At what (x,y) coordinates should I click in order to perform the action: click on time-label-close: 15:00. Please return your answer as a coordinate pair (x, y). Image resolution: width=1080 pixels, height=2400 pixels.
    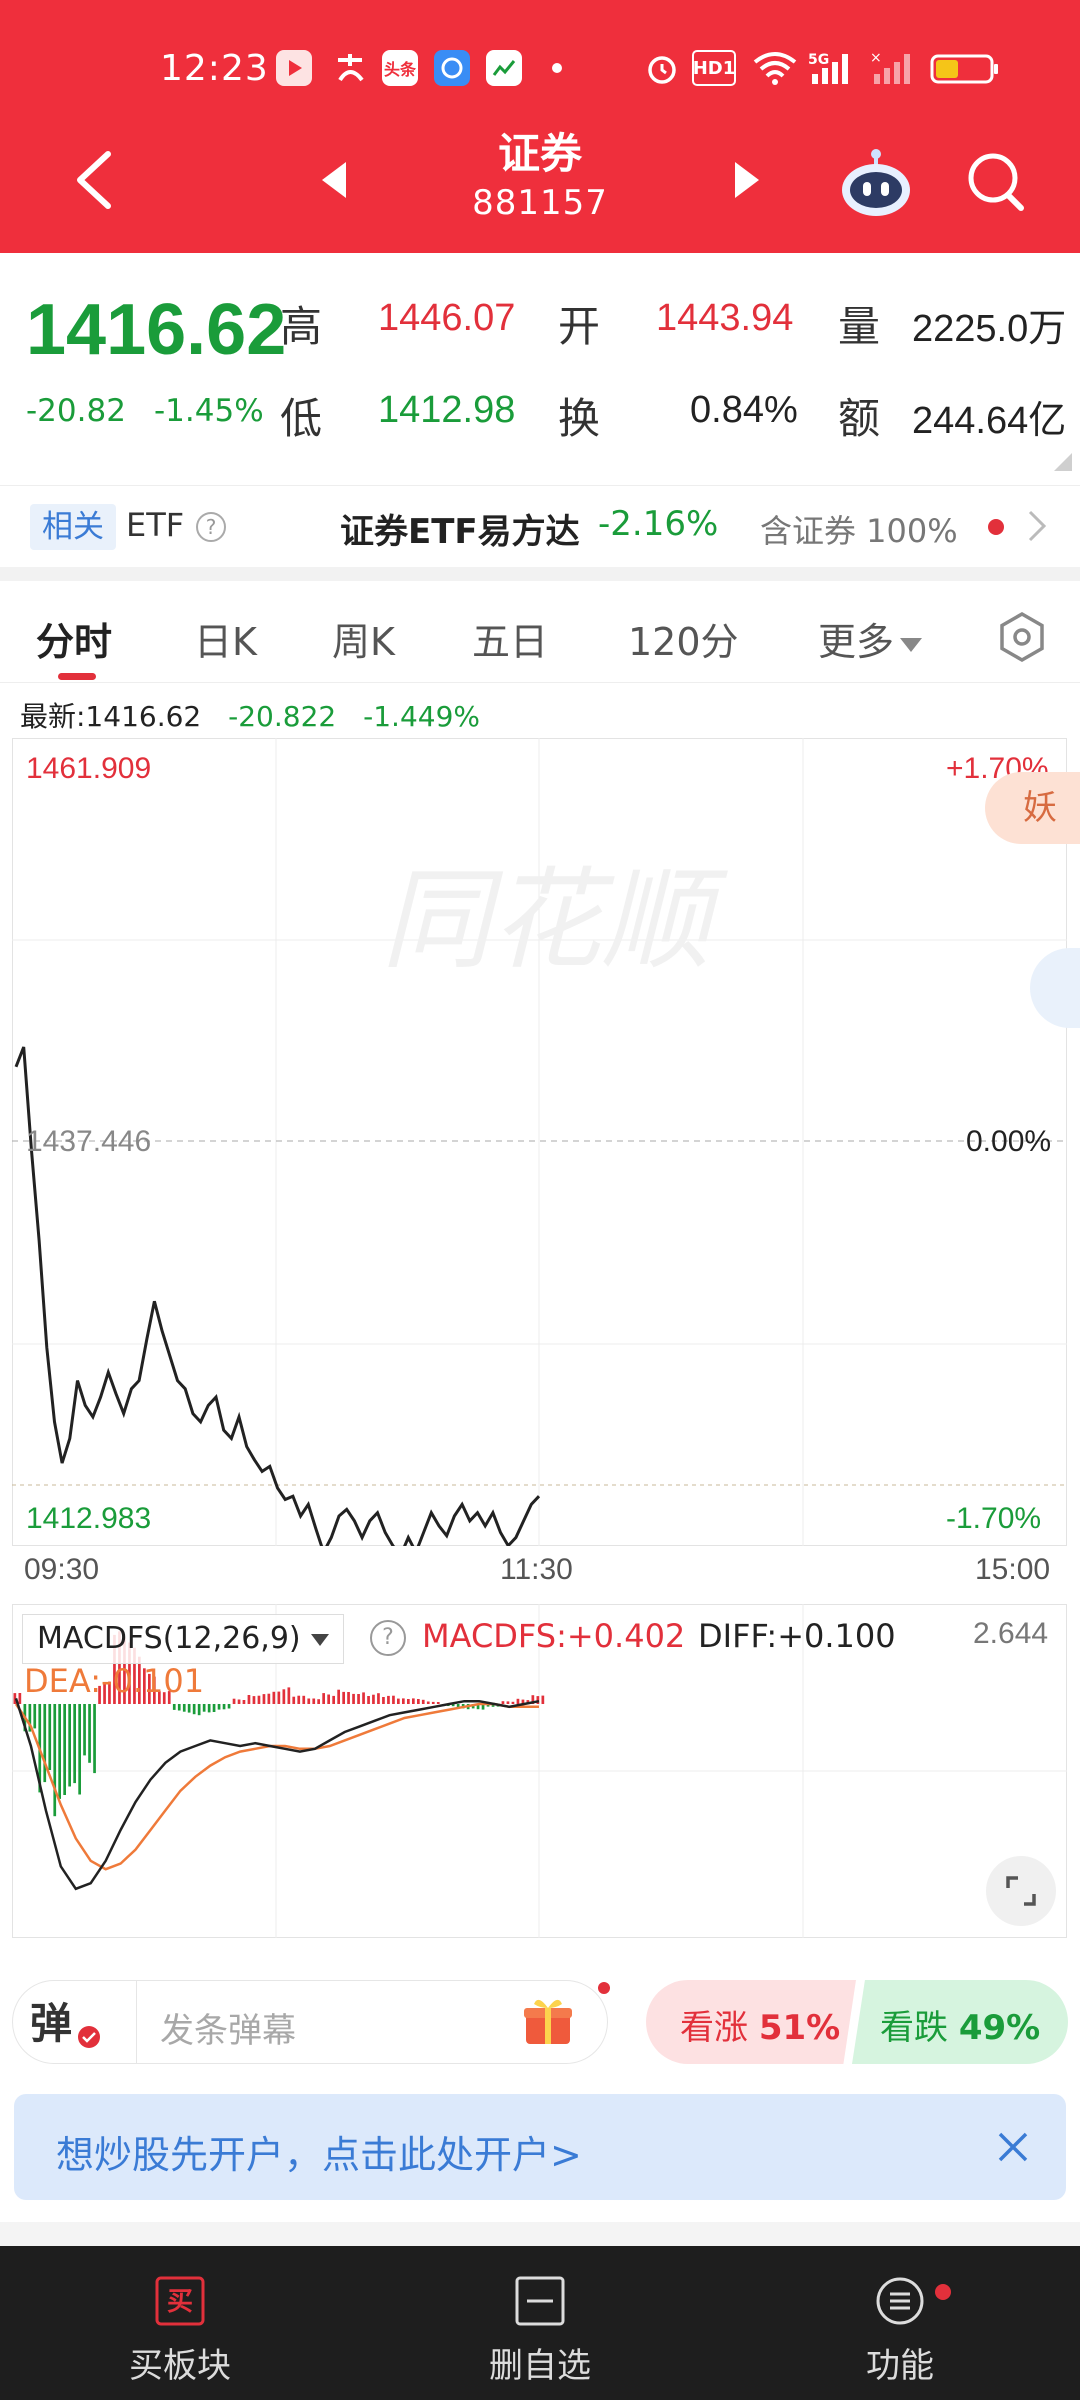
    Looking at the image, I should click on (1013, 1569).